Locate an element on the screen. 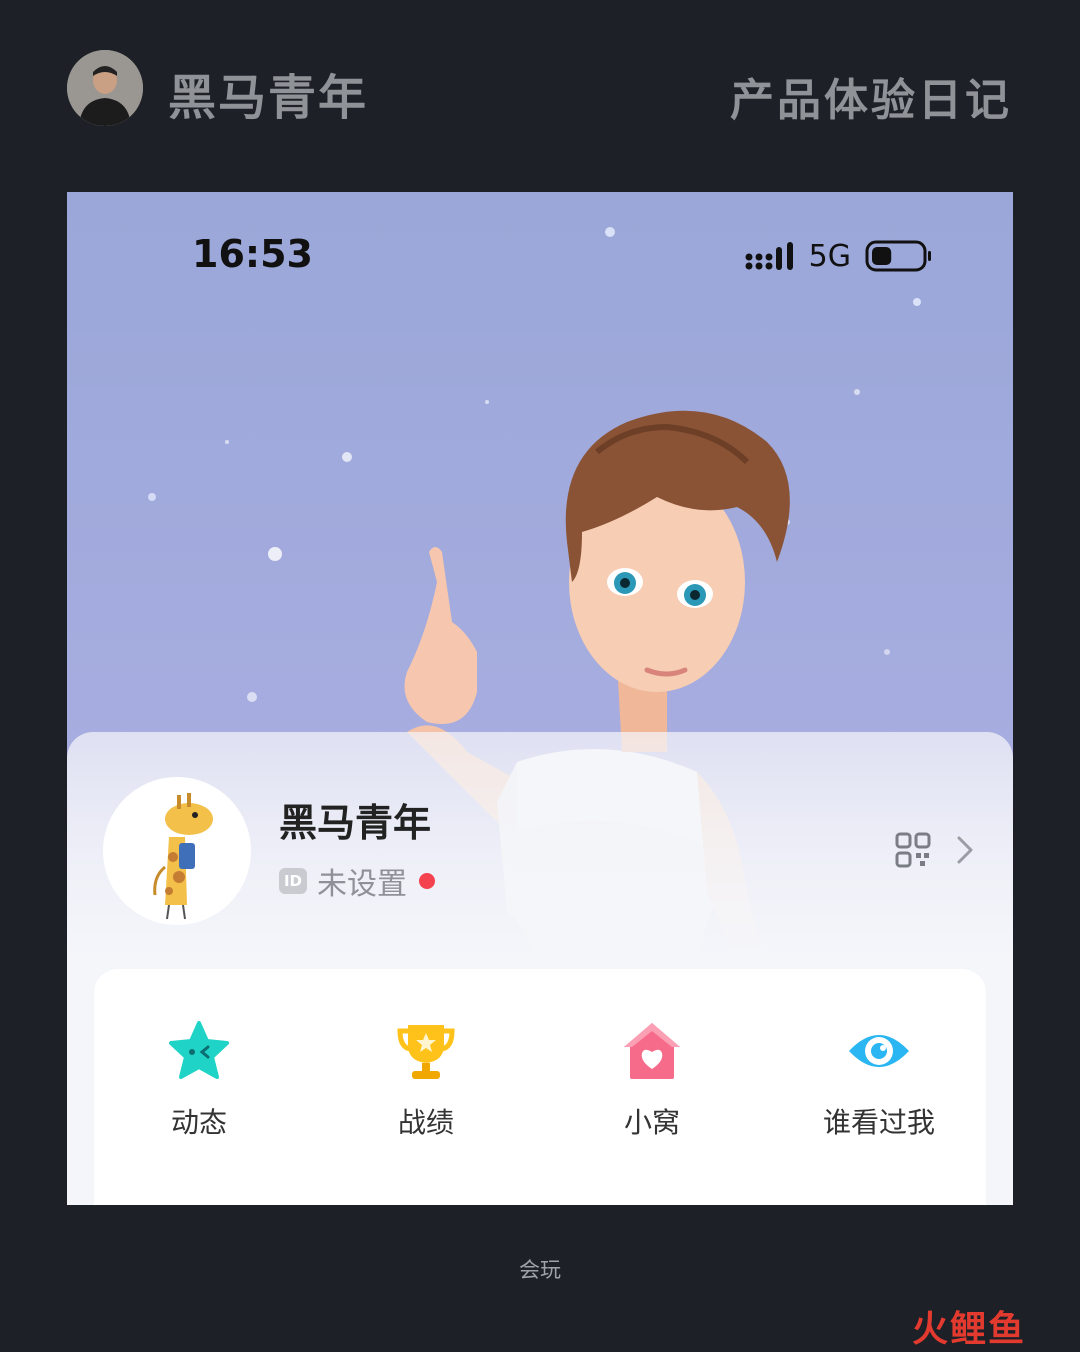  network-label: 5G is located at coordinates (829, 256).